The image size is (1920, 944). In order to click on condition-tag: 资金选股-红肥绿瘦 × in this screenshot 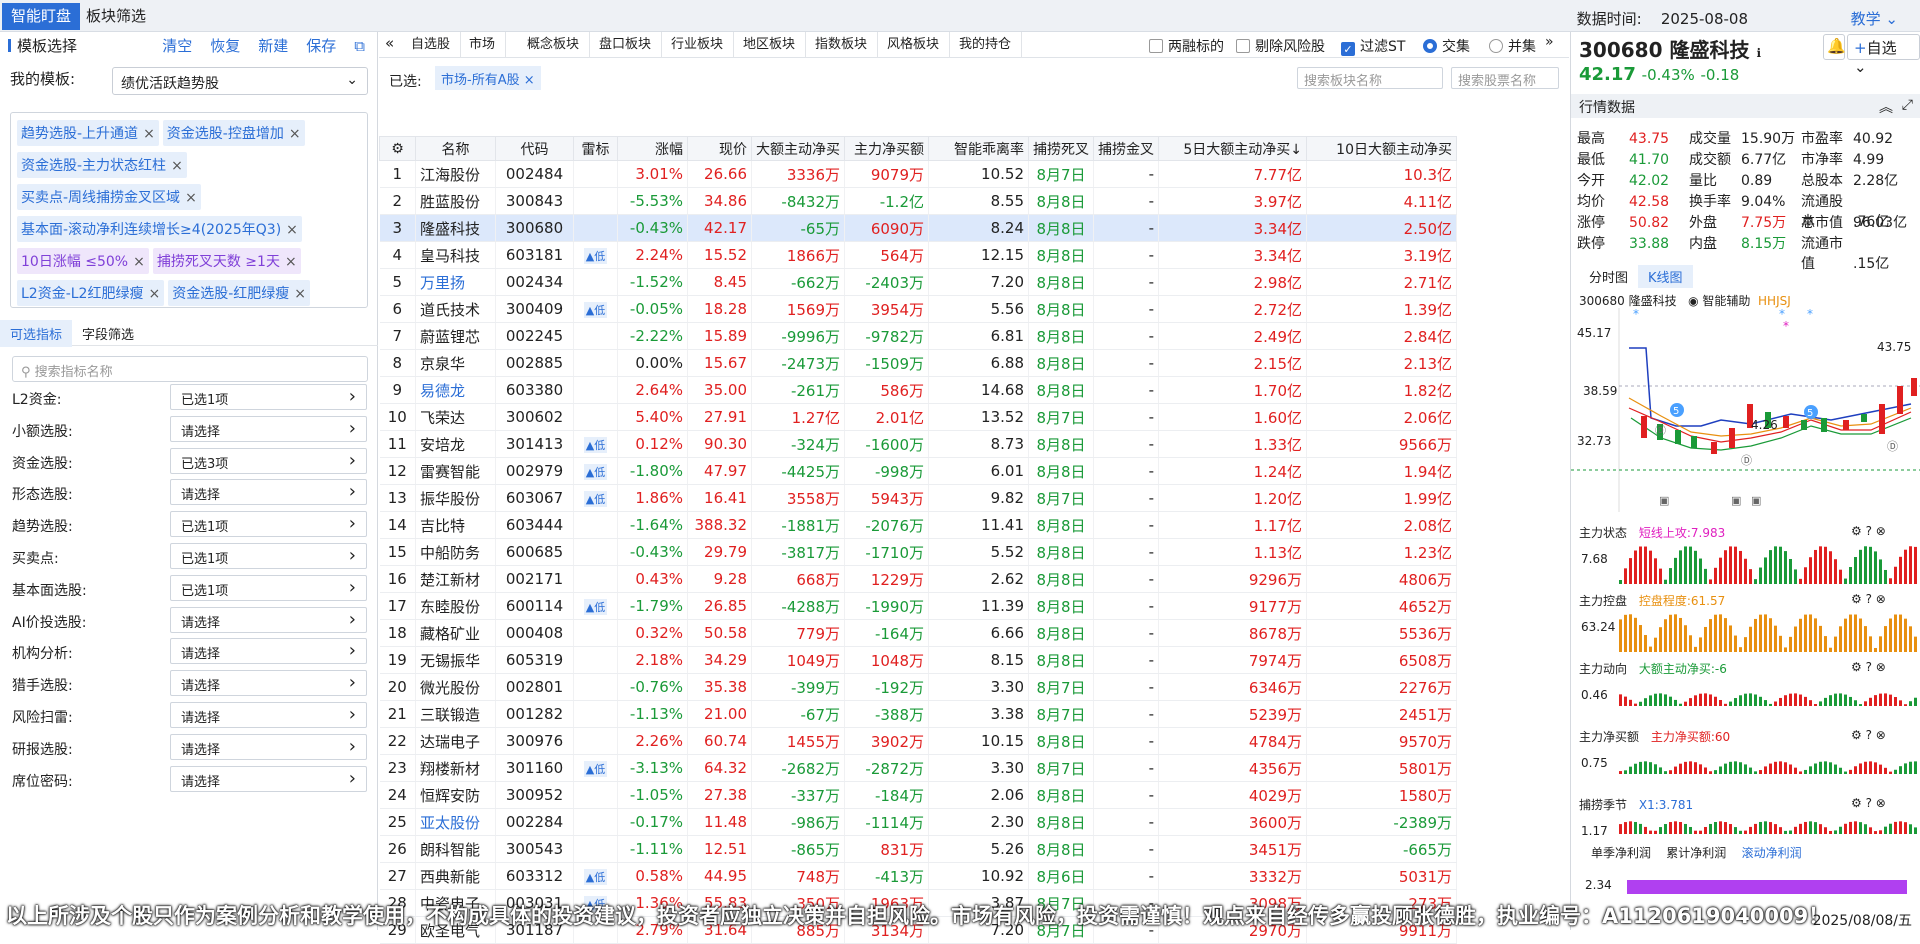, I will do `click(239, 293)`.